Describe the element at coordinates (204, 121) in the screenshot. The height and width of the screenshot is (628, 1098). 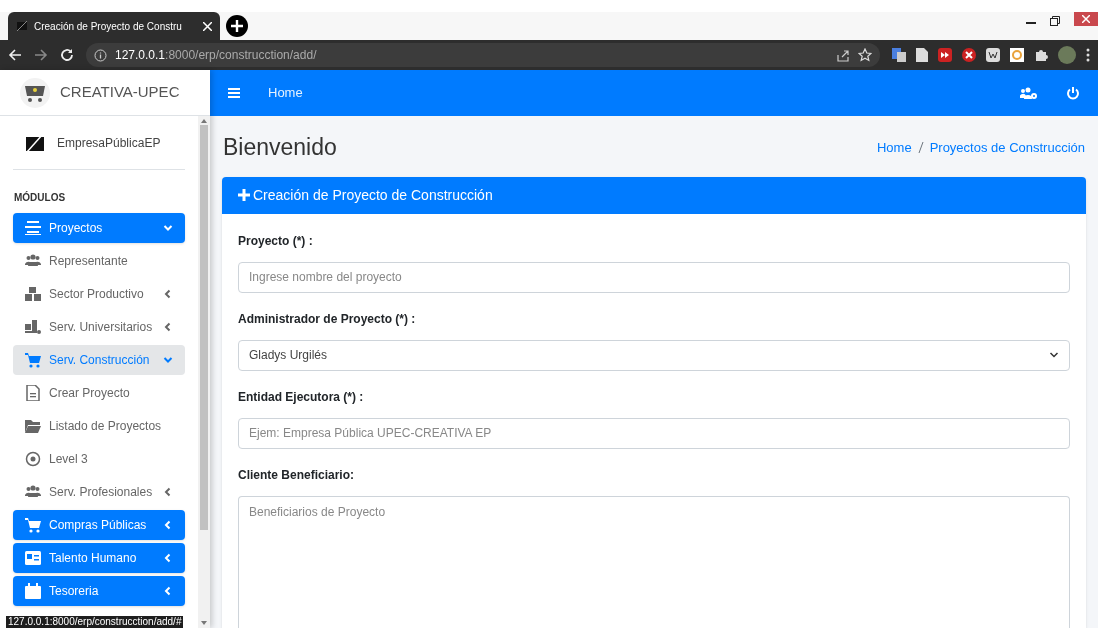
I see `scroll-up-icon` at that location.